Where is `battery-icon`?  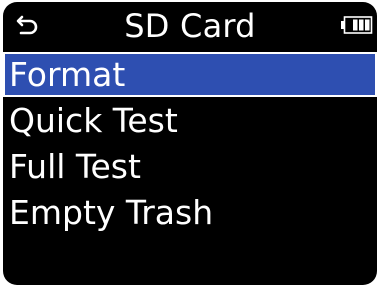
battery-icon is located at coordinates (357, 25).